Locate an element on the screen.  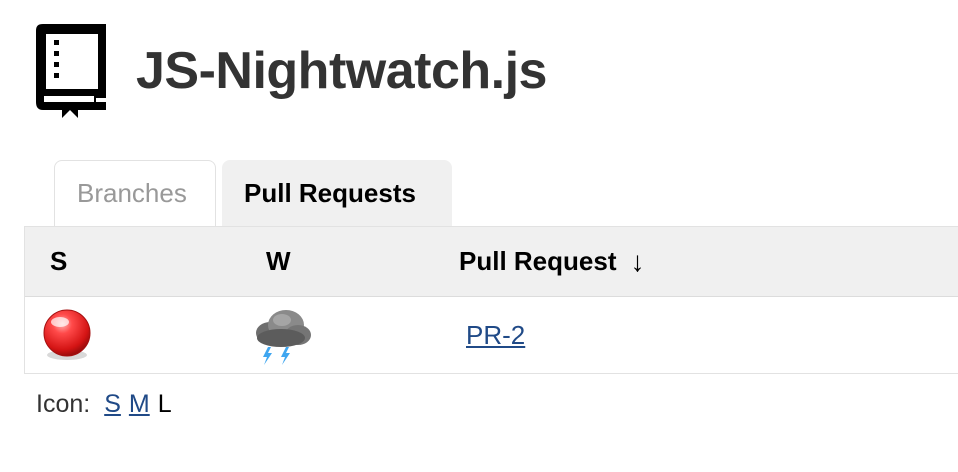
page-header: JS-Nightwatch.js is located at coordinates (290, 71).